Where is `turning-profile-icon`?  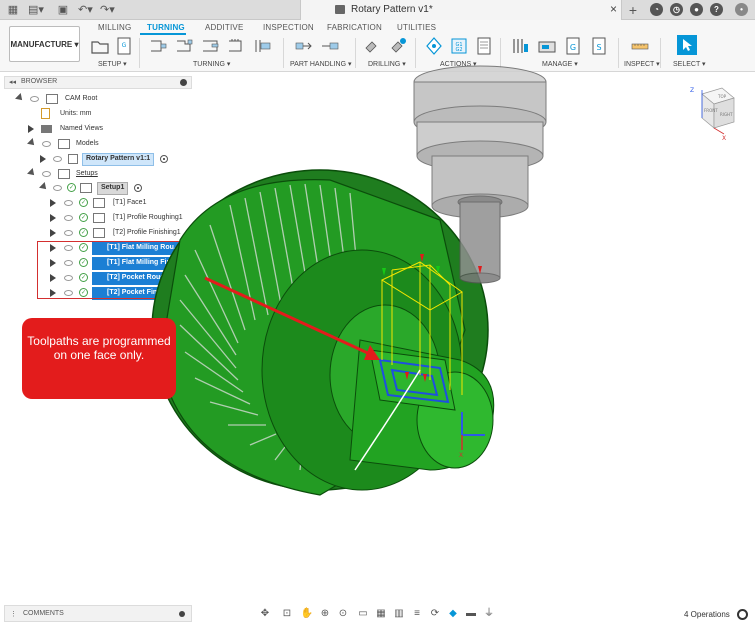 turning-profile-icon is located at coordinates (184, 46).